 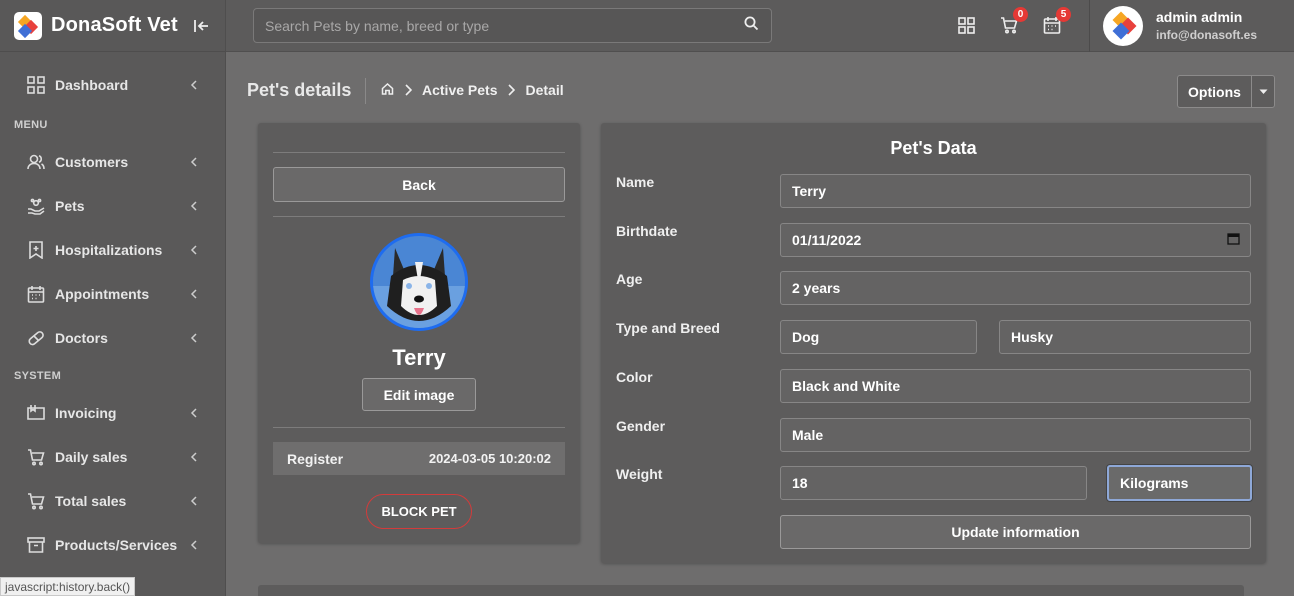 What do you see at coordinates (1015, 288) in the screenshot?
I see `age-field: 2 years` at bounding box center [1015, 288].